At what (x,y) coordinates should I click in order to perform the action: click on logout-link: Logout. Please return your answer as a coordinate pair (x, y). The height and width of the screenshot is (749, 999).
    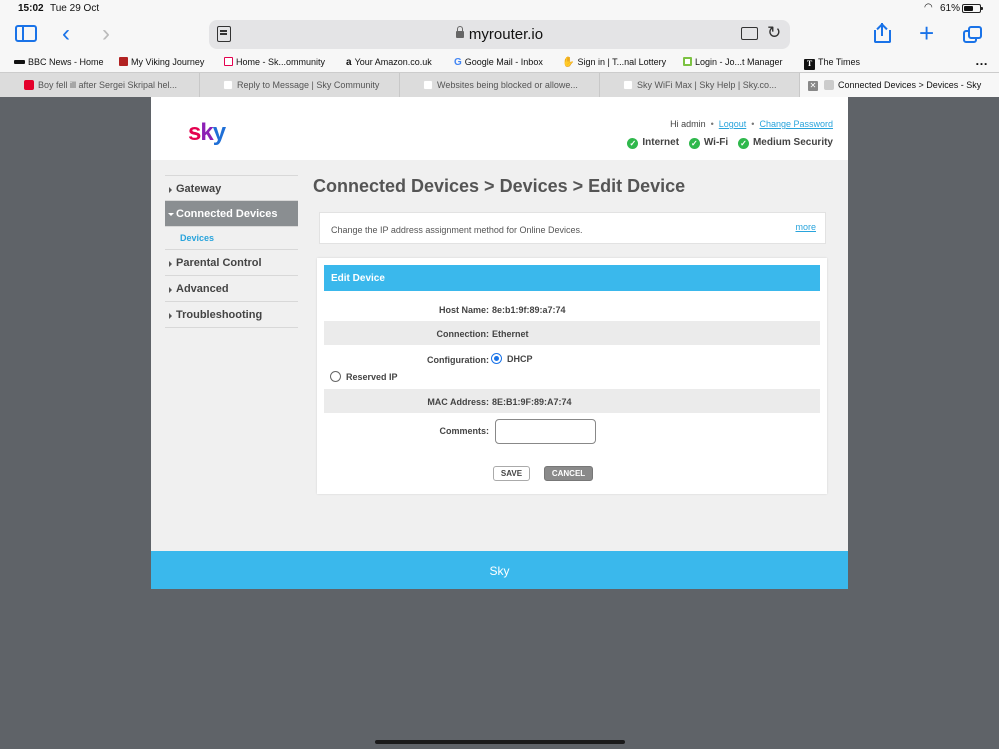
    Looking at the image, I should click on (733, 124).